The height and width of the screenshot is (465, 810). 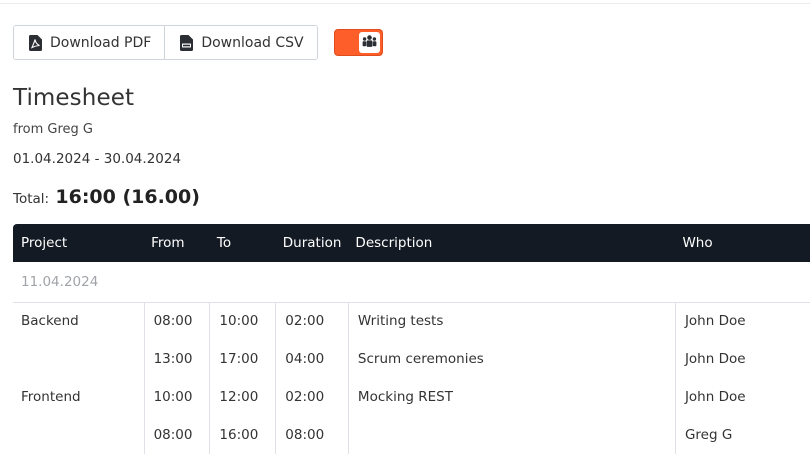 I want to click on date-group-row: 11.04.2024, so click(x=411, y=282).